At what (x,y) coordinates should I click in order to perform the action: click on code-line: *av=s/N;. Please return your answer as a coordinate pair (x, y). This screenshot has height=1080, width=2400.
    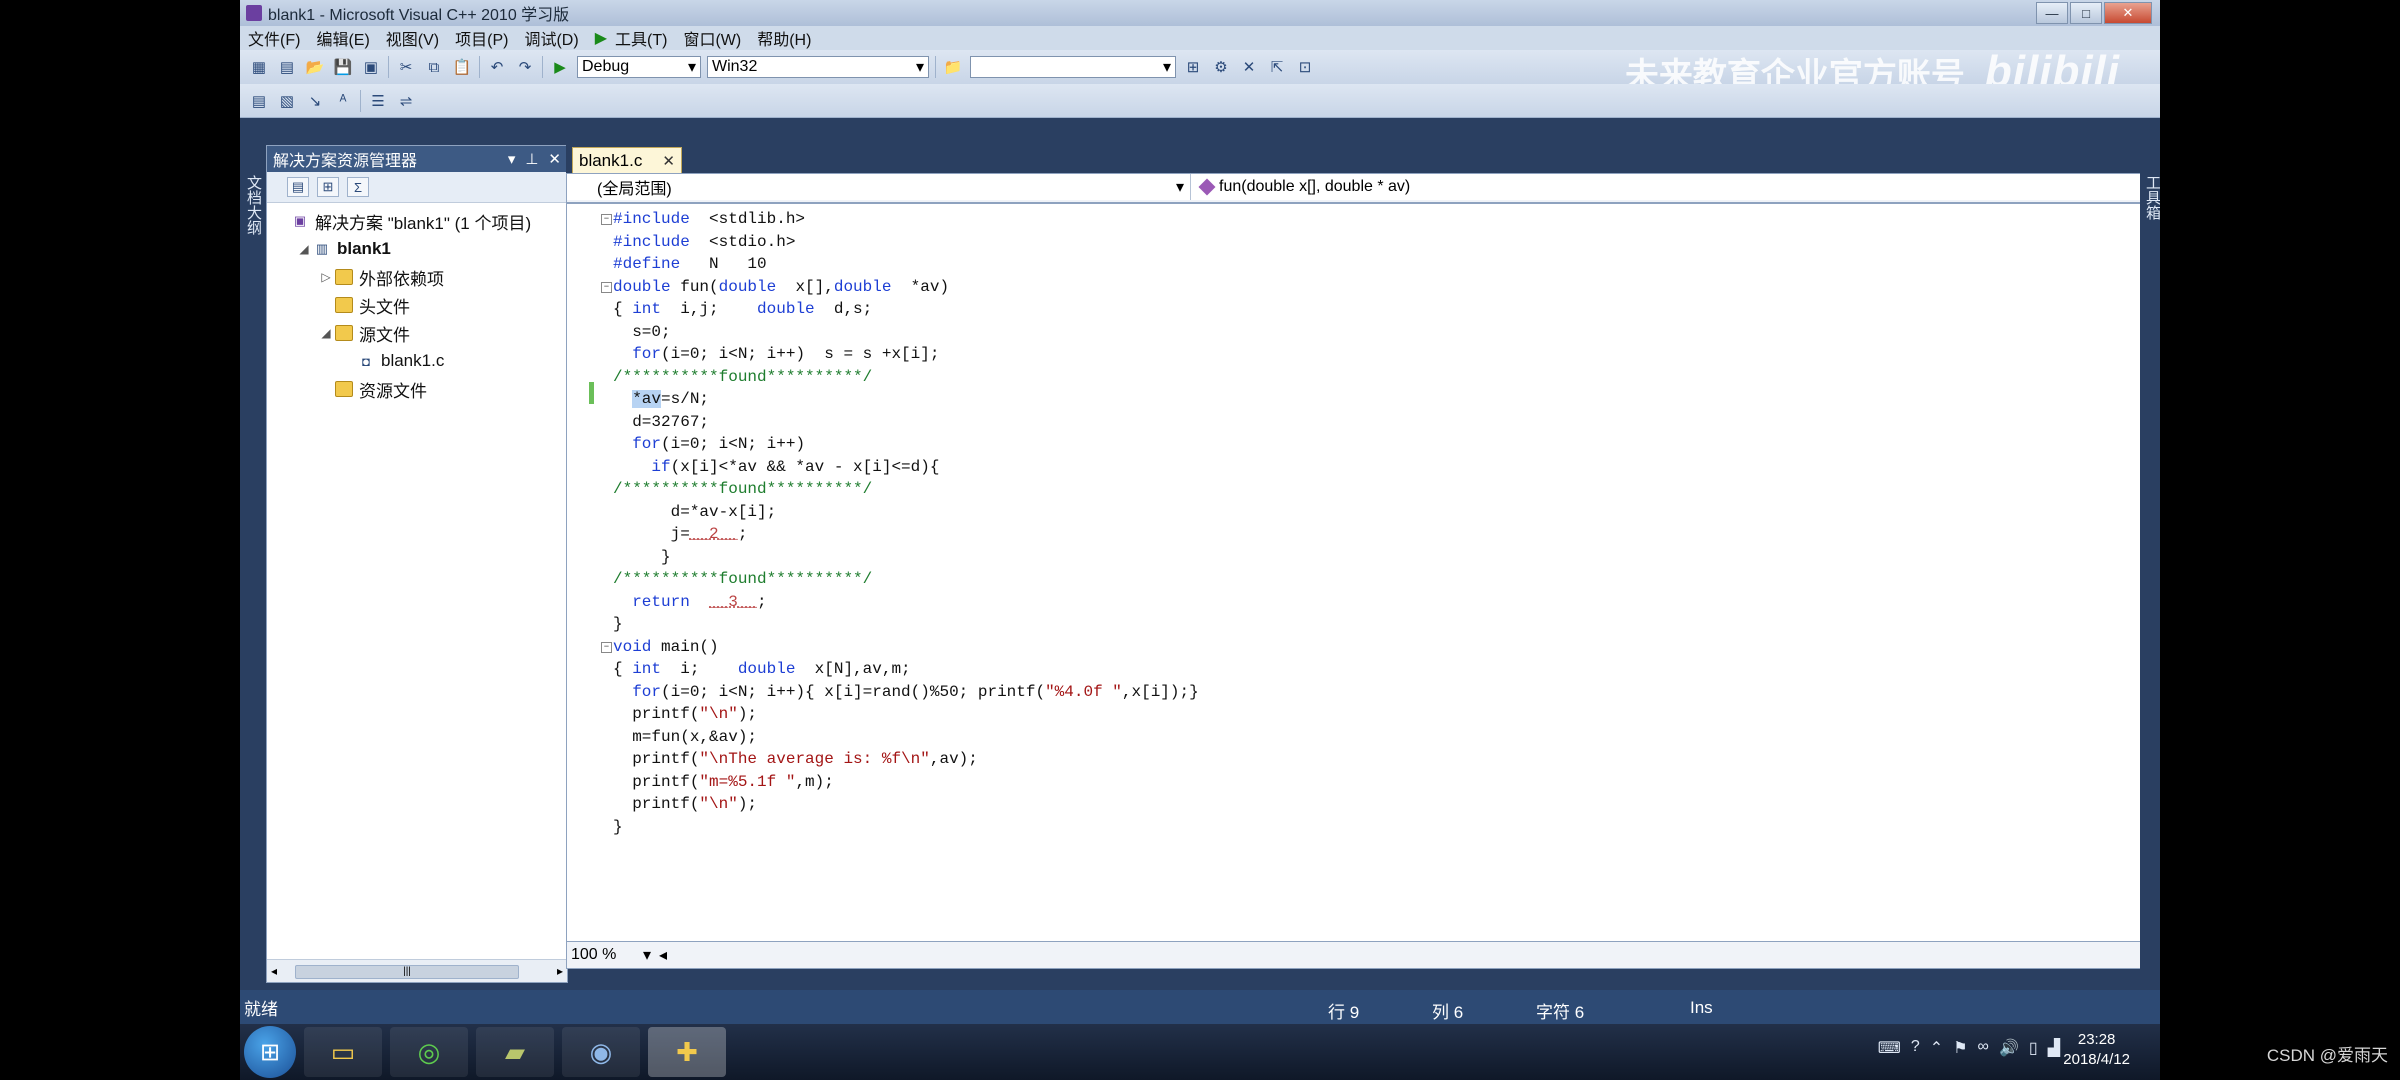
    Looking at the image, I should click on (906, 399).